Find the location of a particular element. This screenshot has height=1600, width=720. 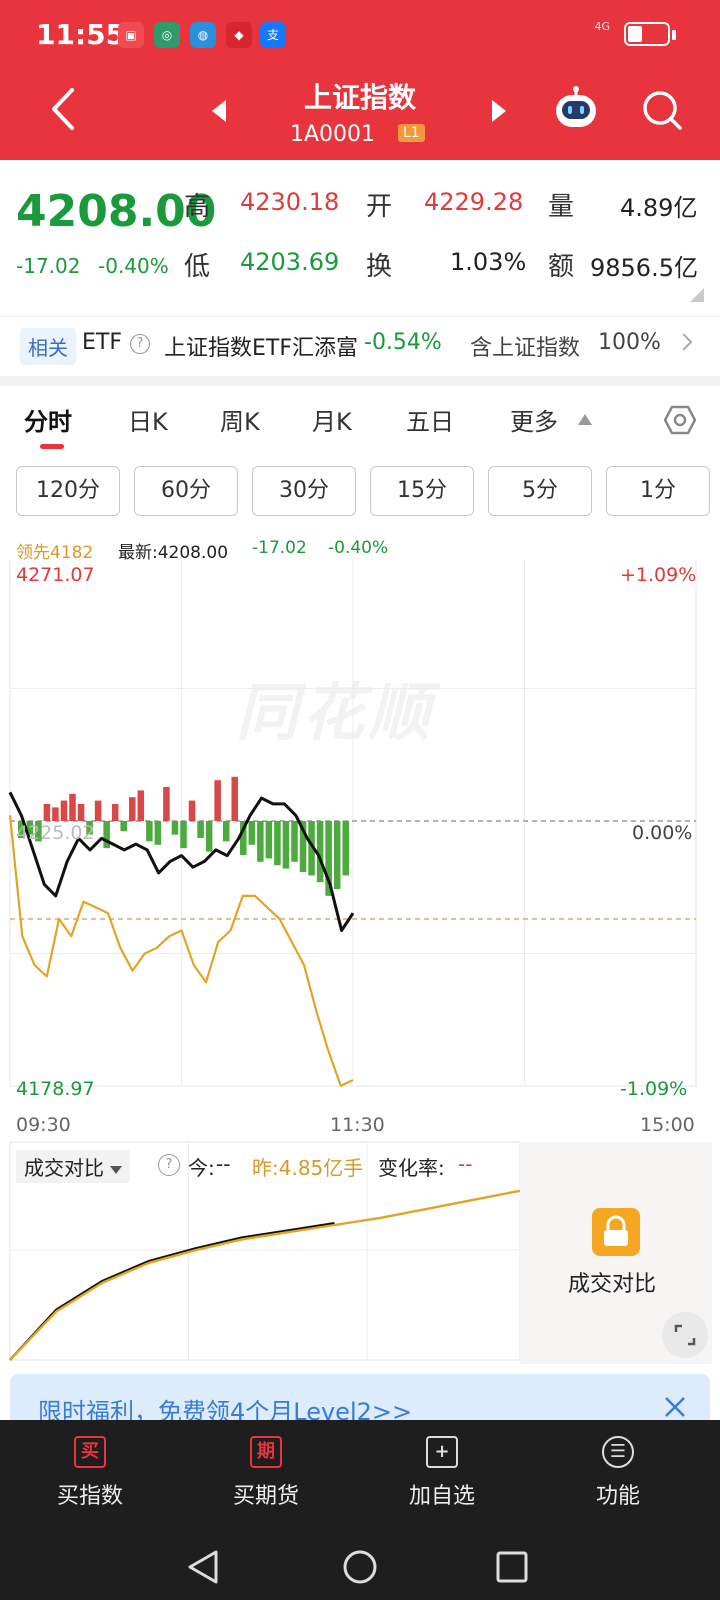

period-120min: 120分 is located at coordinates (68, 491).